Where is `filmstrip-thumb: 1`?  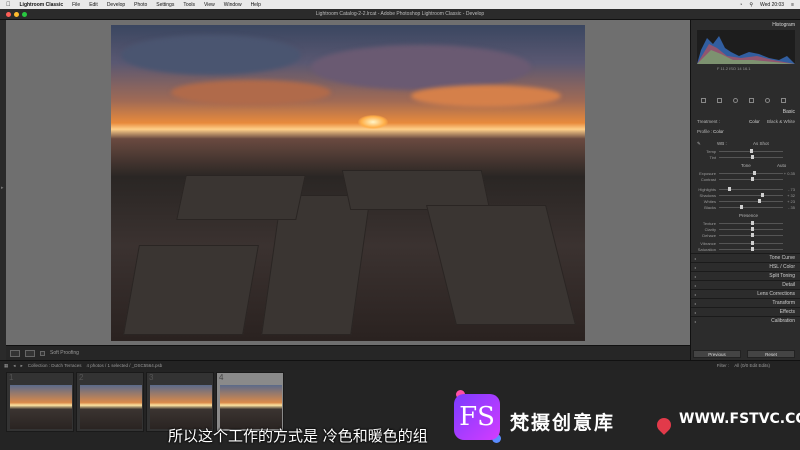
filmstrip-thumb: 1 is located at coordinates (40, 402).